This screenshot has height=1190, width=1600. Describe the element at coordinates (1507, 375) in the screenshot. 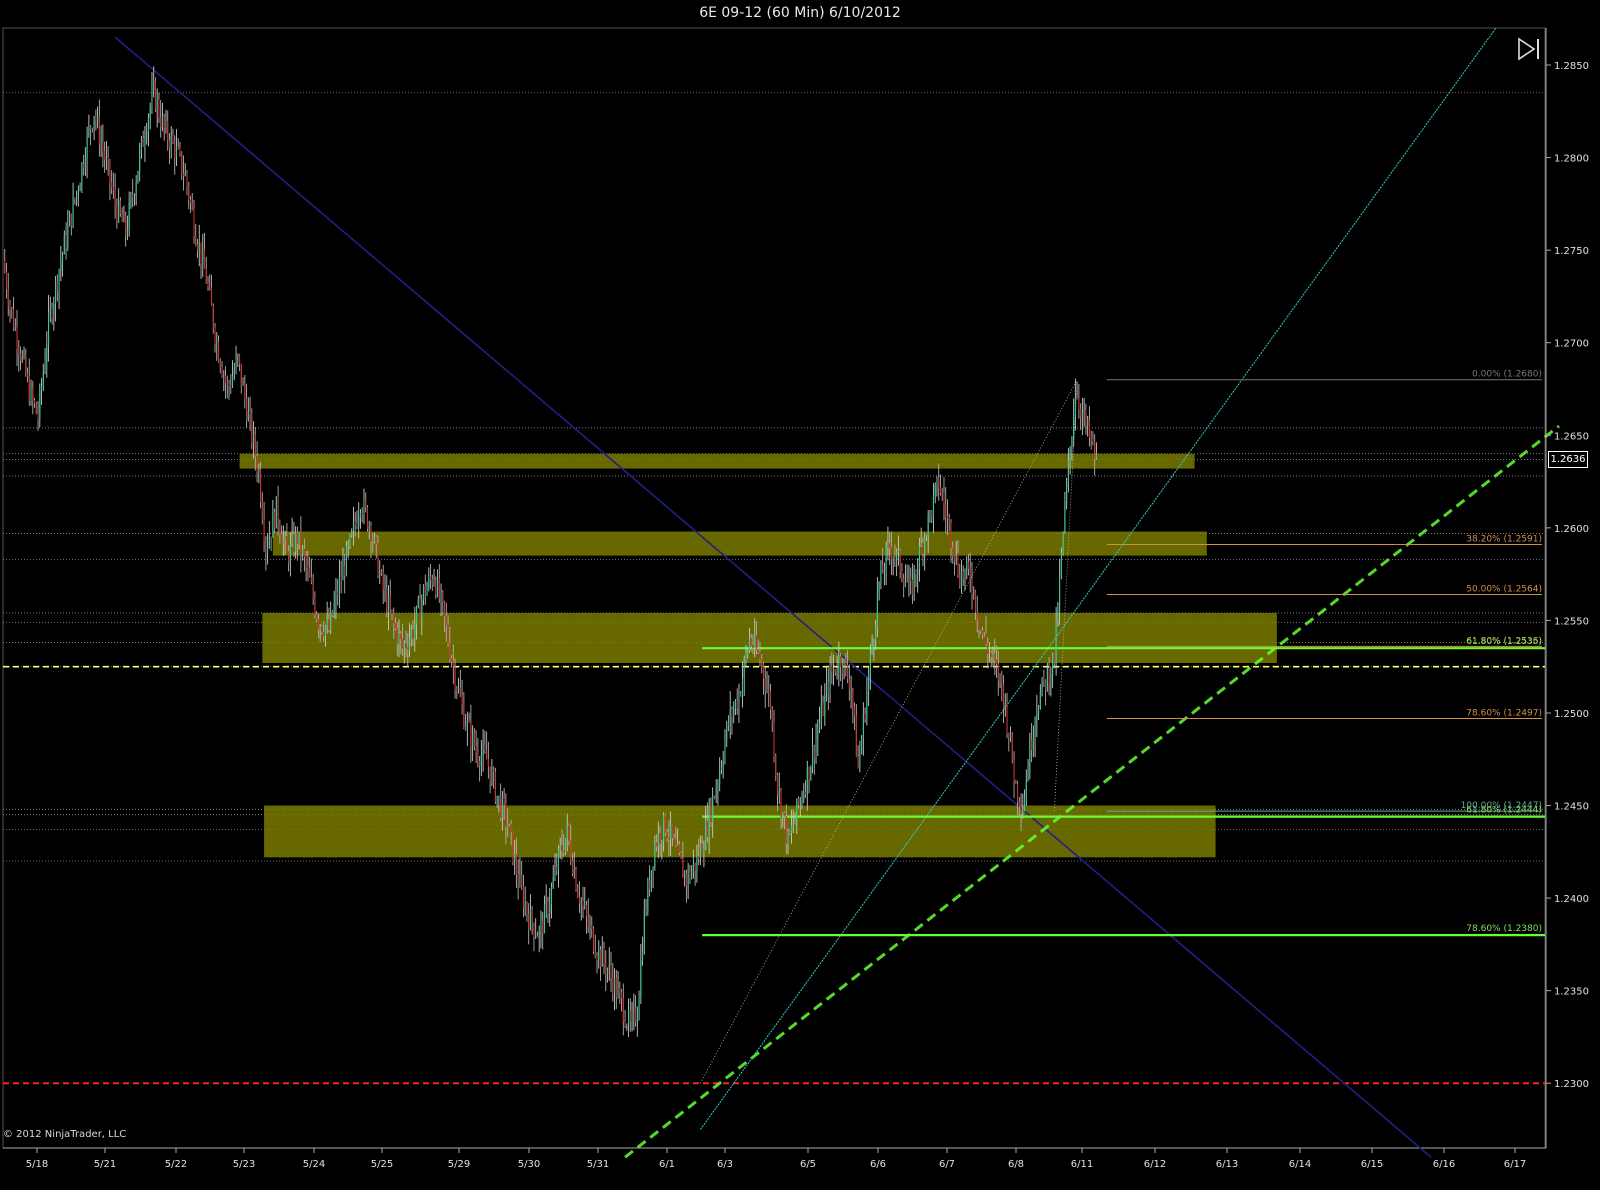

I see `fib-level-label: 0.00% (1.2680)` at that location.